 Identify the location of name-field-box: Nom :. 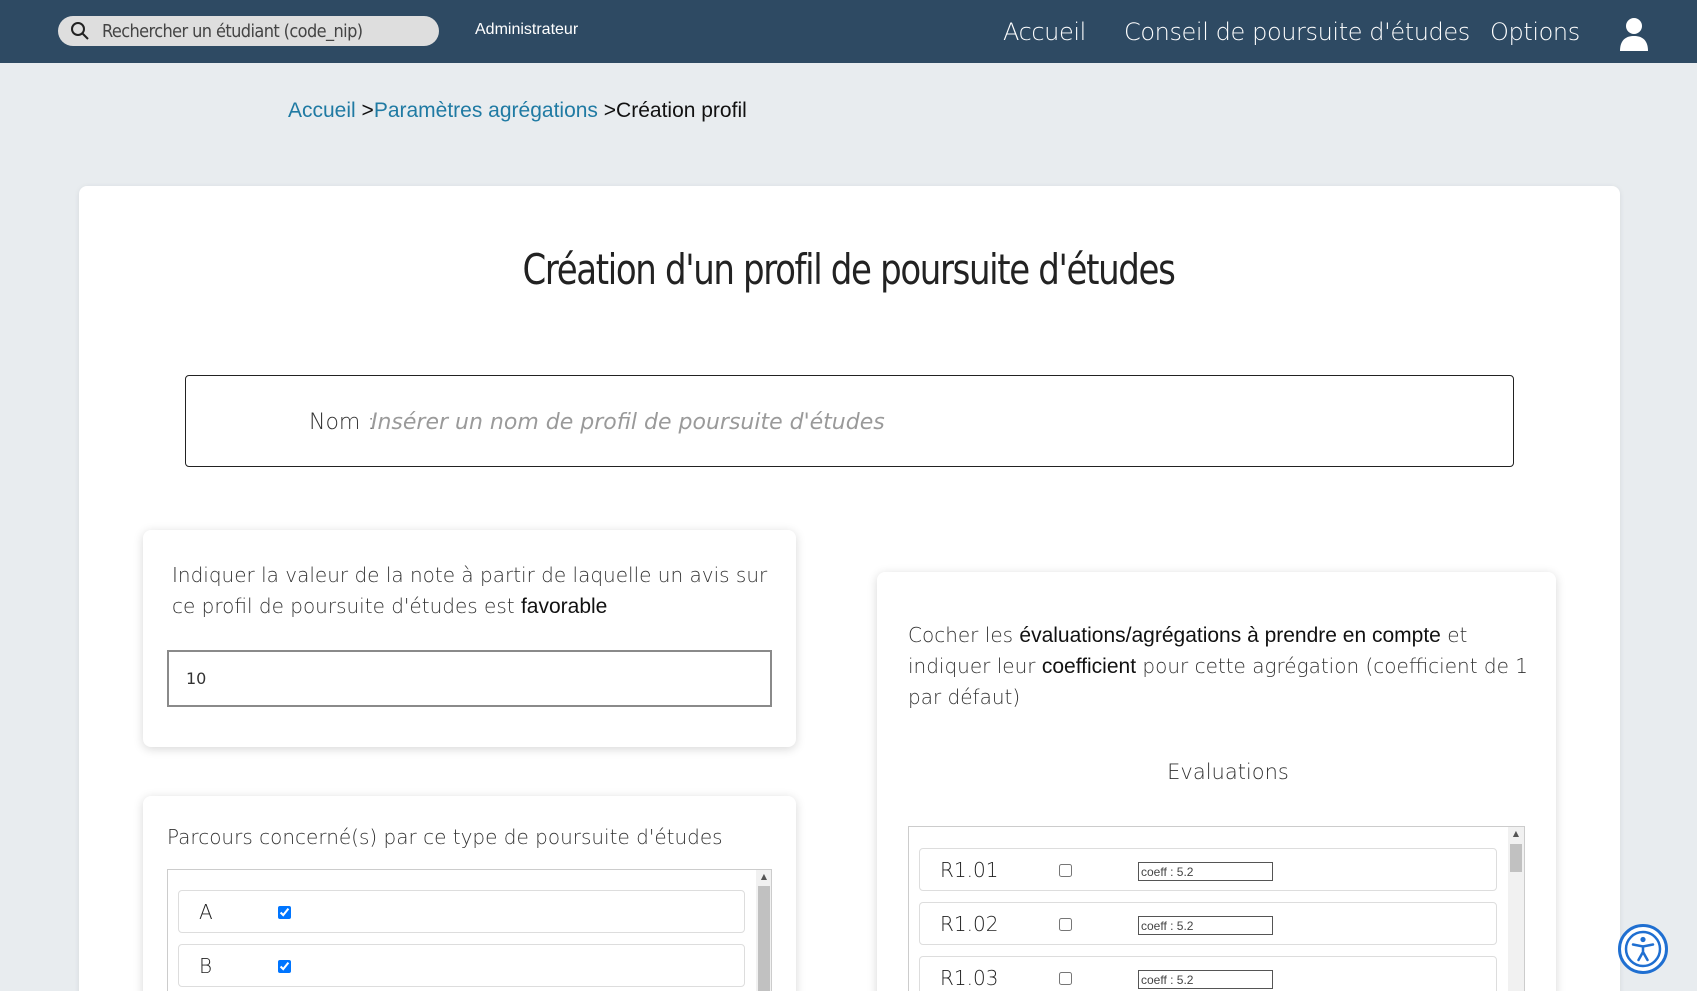
(849, 421).